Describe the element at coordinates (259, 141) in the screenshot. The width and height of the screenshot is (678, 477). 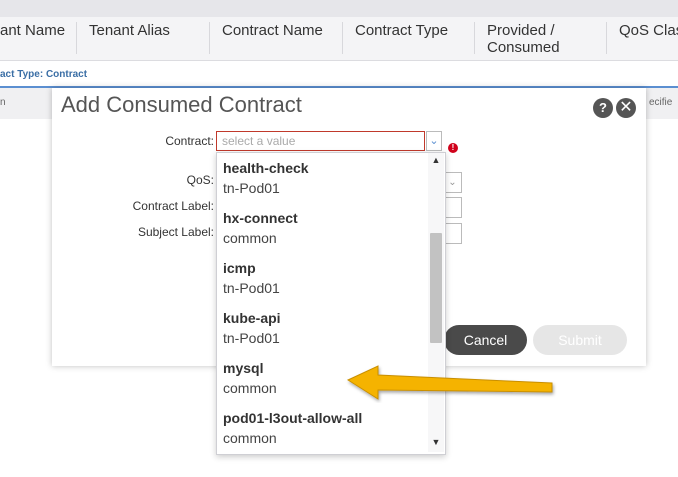
I see `contract-placeholder: select a value` at that location.